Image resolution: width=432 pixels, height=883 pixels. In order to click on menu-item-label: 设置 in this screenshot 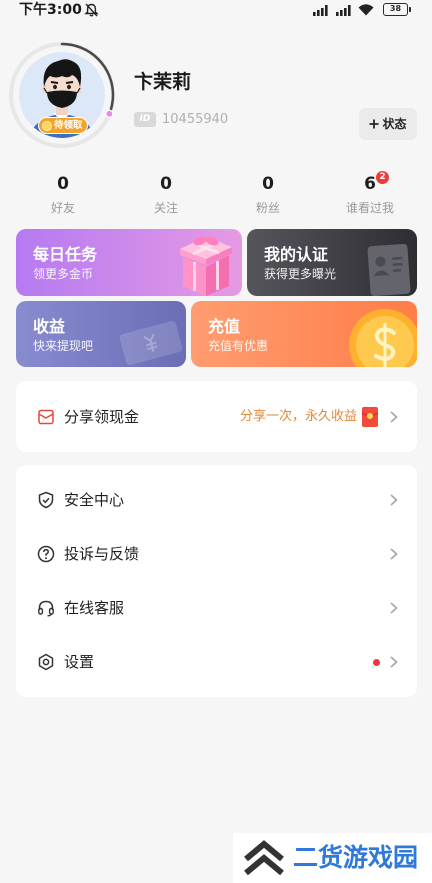, I will do `click(79, 662)`.